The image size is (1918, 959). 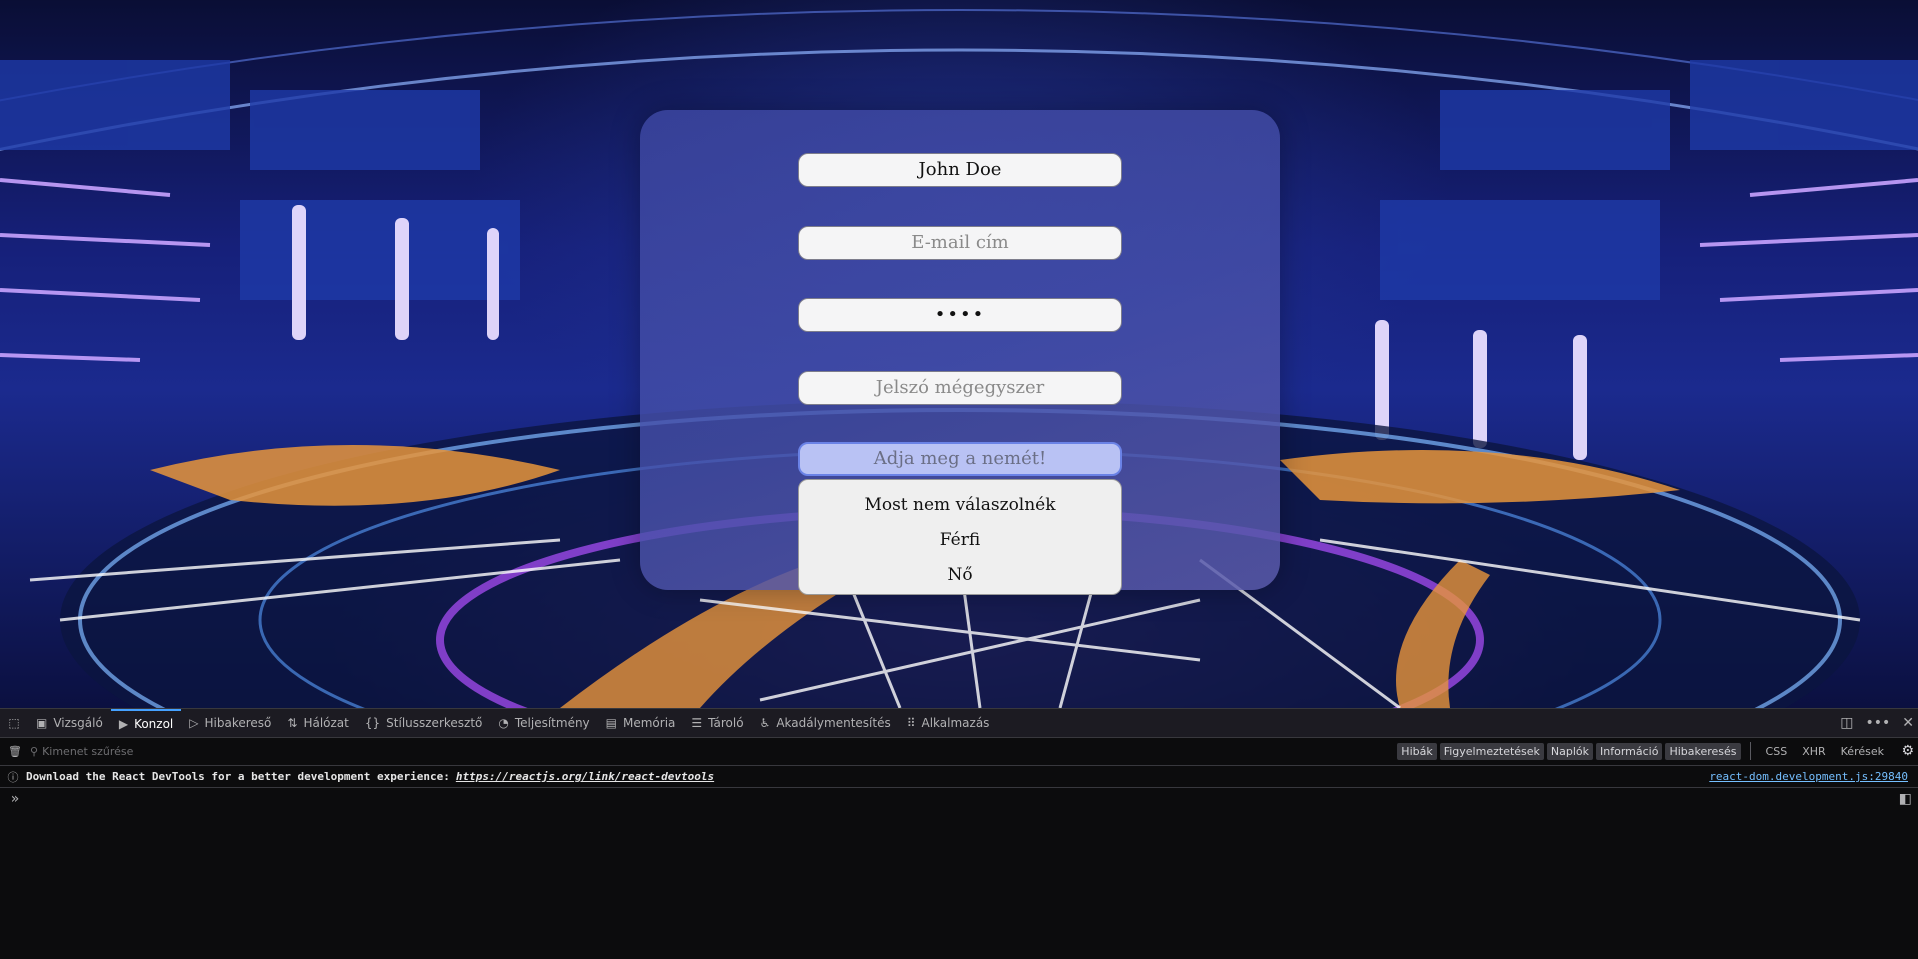 I want to click on filter-icon: ⚲, so click(x=34, y=751).